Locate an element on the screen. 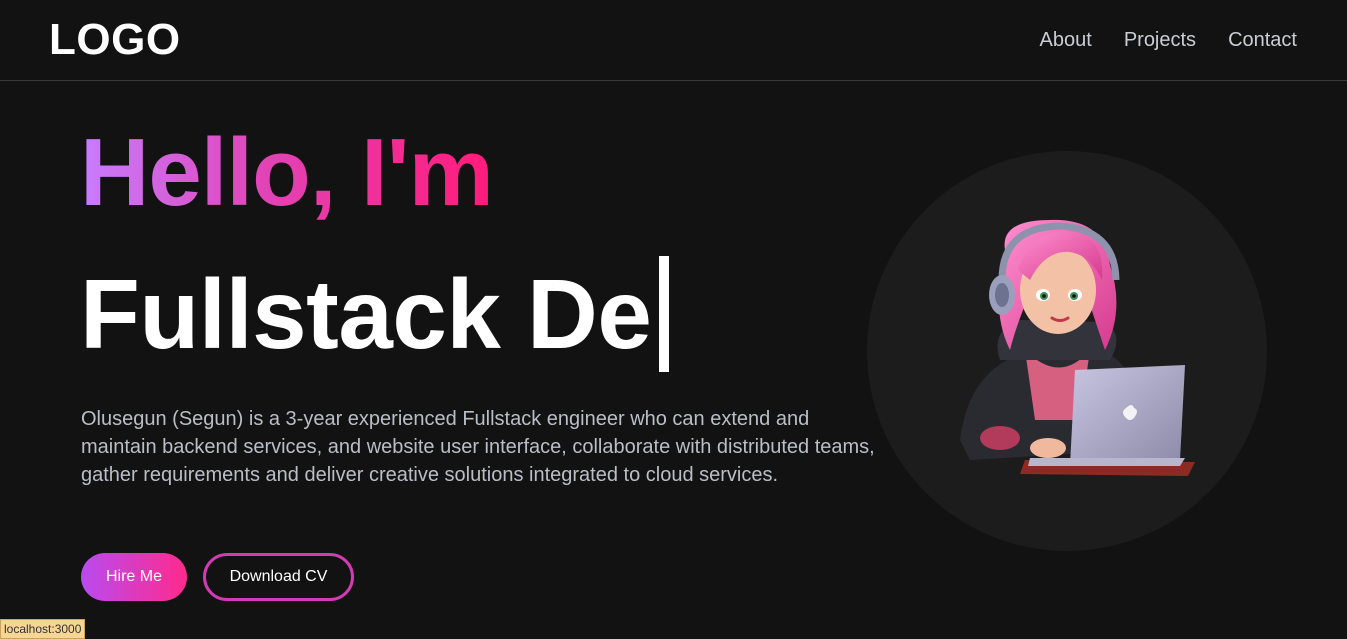  nav-links: About Projects Contact is located at coordinates (1168, 40).